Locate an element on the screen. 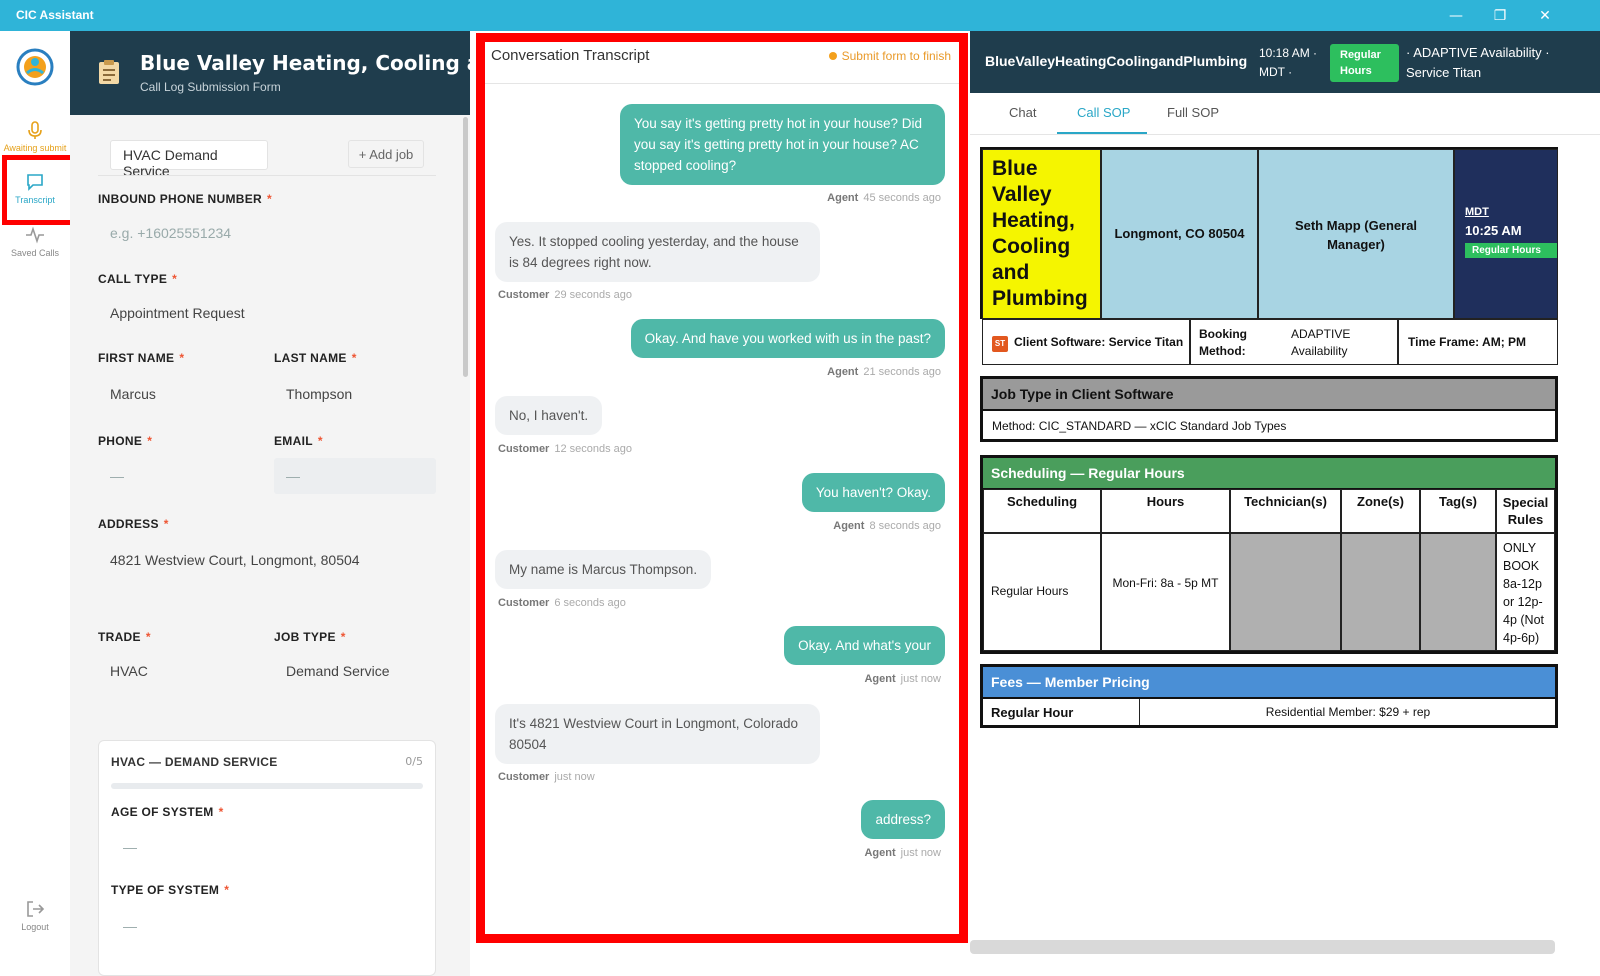 Image resolution: width=1600 pixels, height=976 pixels. sop-time: 10:18 AM · MDT · is located at coordinates (1288, 63).